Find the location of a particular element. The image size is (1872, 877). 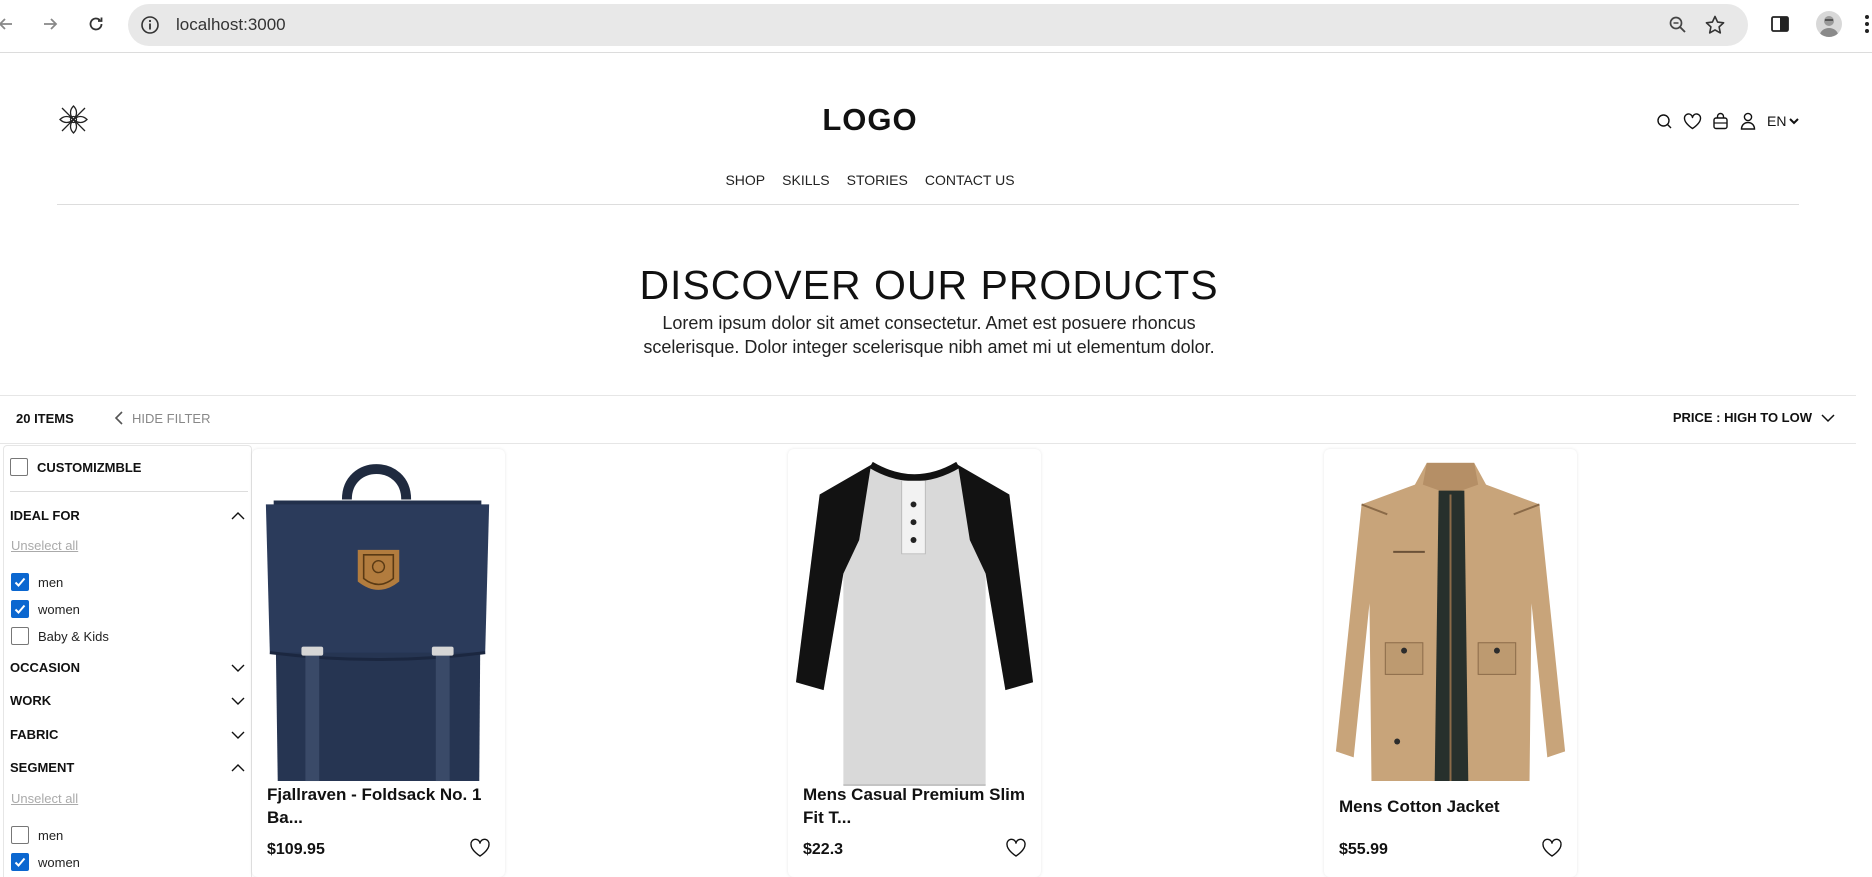

header-divider is located at coordinates (928, 204).